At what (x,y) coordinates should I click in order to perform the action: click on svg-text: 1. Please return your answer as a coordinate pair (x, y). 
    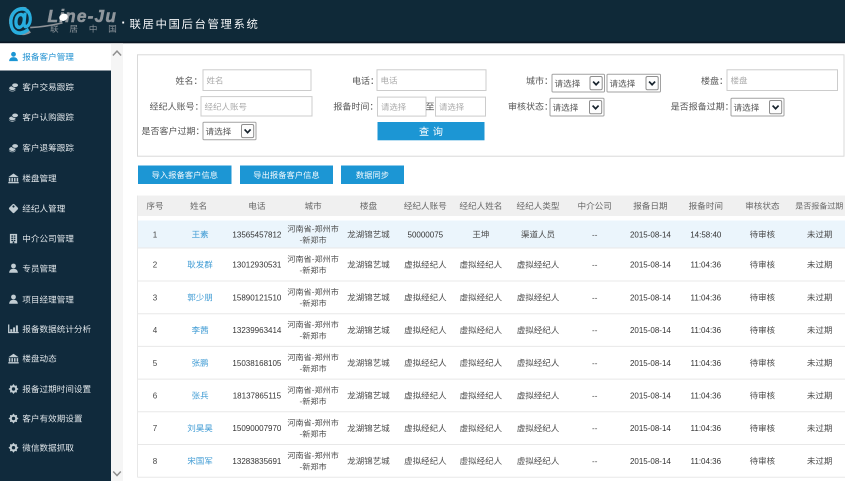
    Looking at the image, I should click on (155, 234).